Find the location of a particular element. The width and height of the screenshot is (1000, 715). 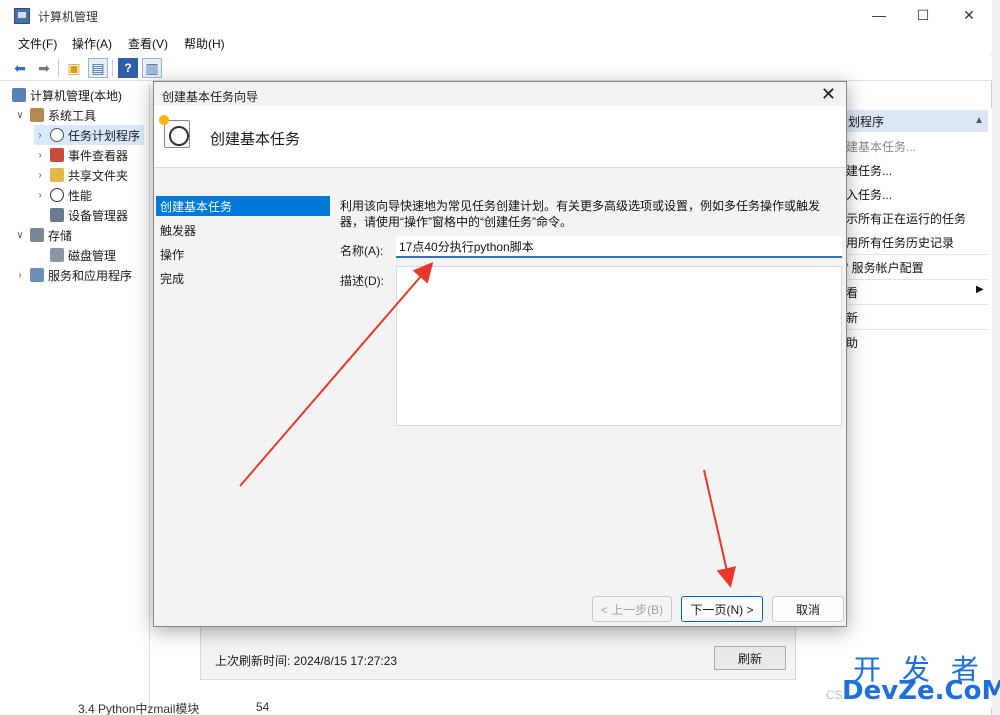

tree-item-event-viewer: › 事件查看器 is located at coordinates (81, 155).